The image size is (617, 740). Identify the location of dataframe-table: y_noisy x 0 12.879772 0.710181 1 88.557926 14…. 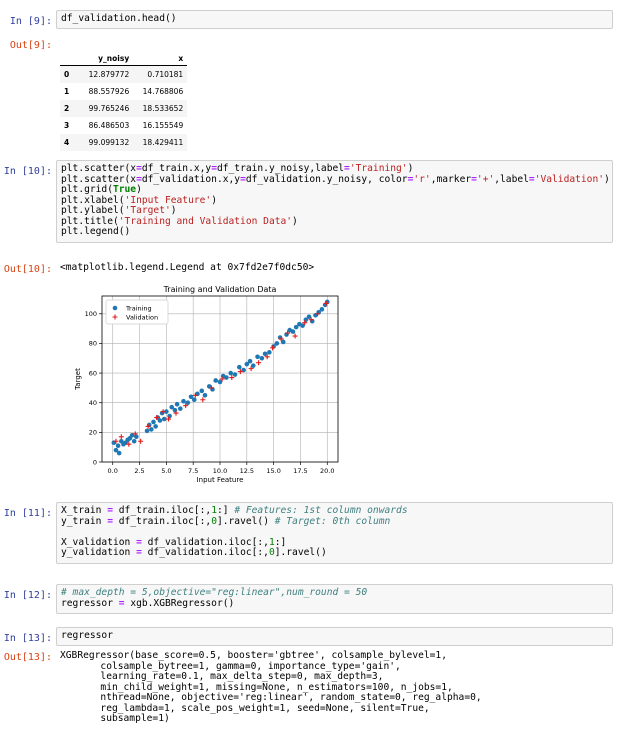
(124, 101).